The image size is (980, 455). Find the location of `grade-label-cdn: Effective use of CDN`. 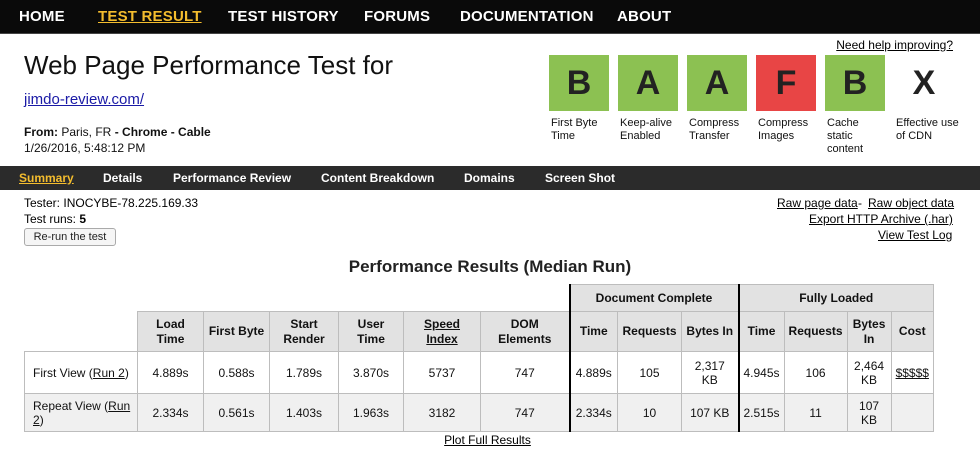

grade-label-cdn: Effective use of CDN is located at coordinates (927, 129).